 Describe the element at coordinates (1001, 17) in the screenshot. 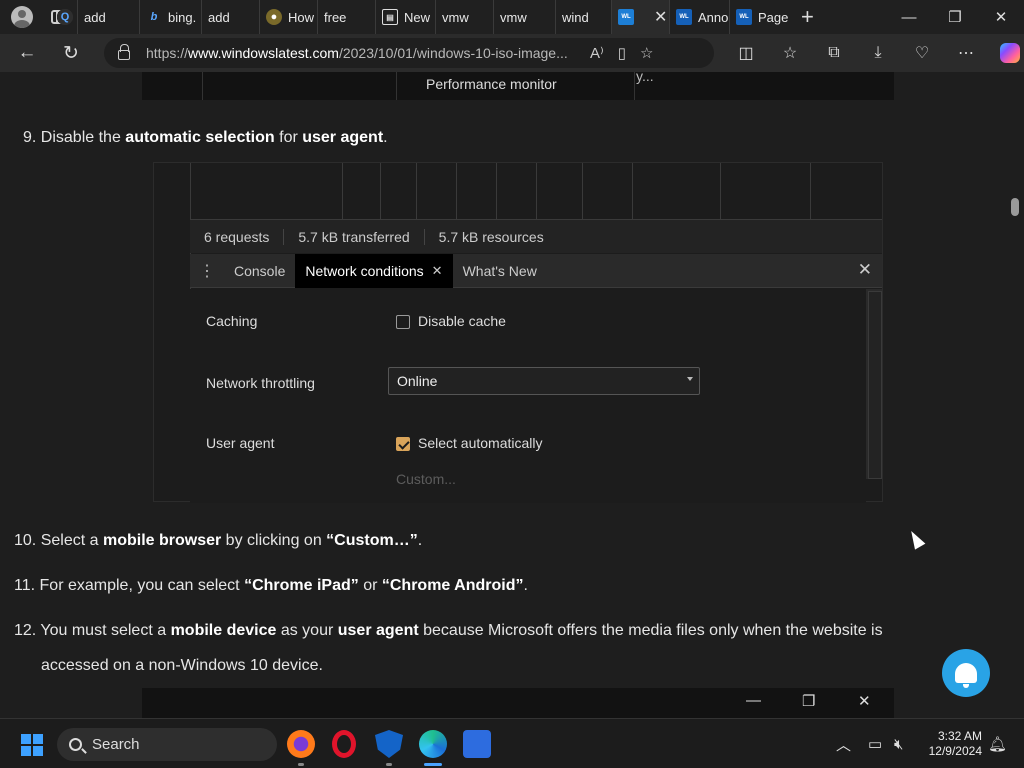

I see `close-window-icon: ✕` at that location.